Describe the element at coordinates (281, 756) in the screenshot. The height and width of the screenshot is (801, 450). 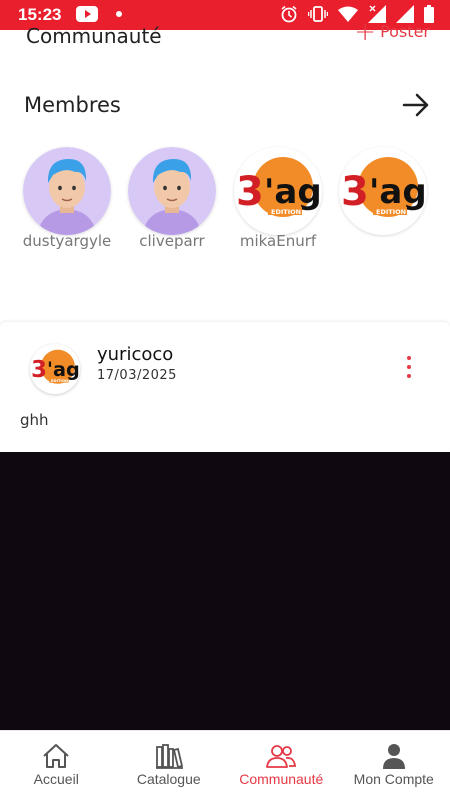
I see `community-icon` at that location.